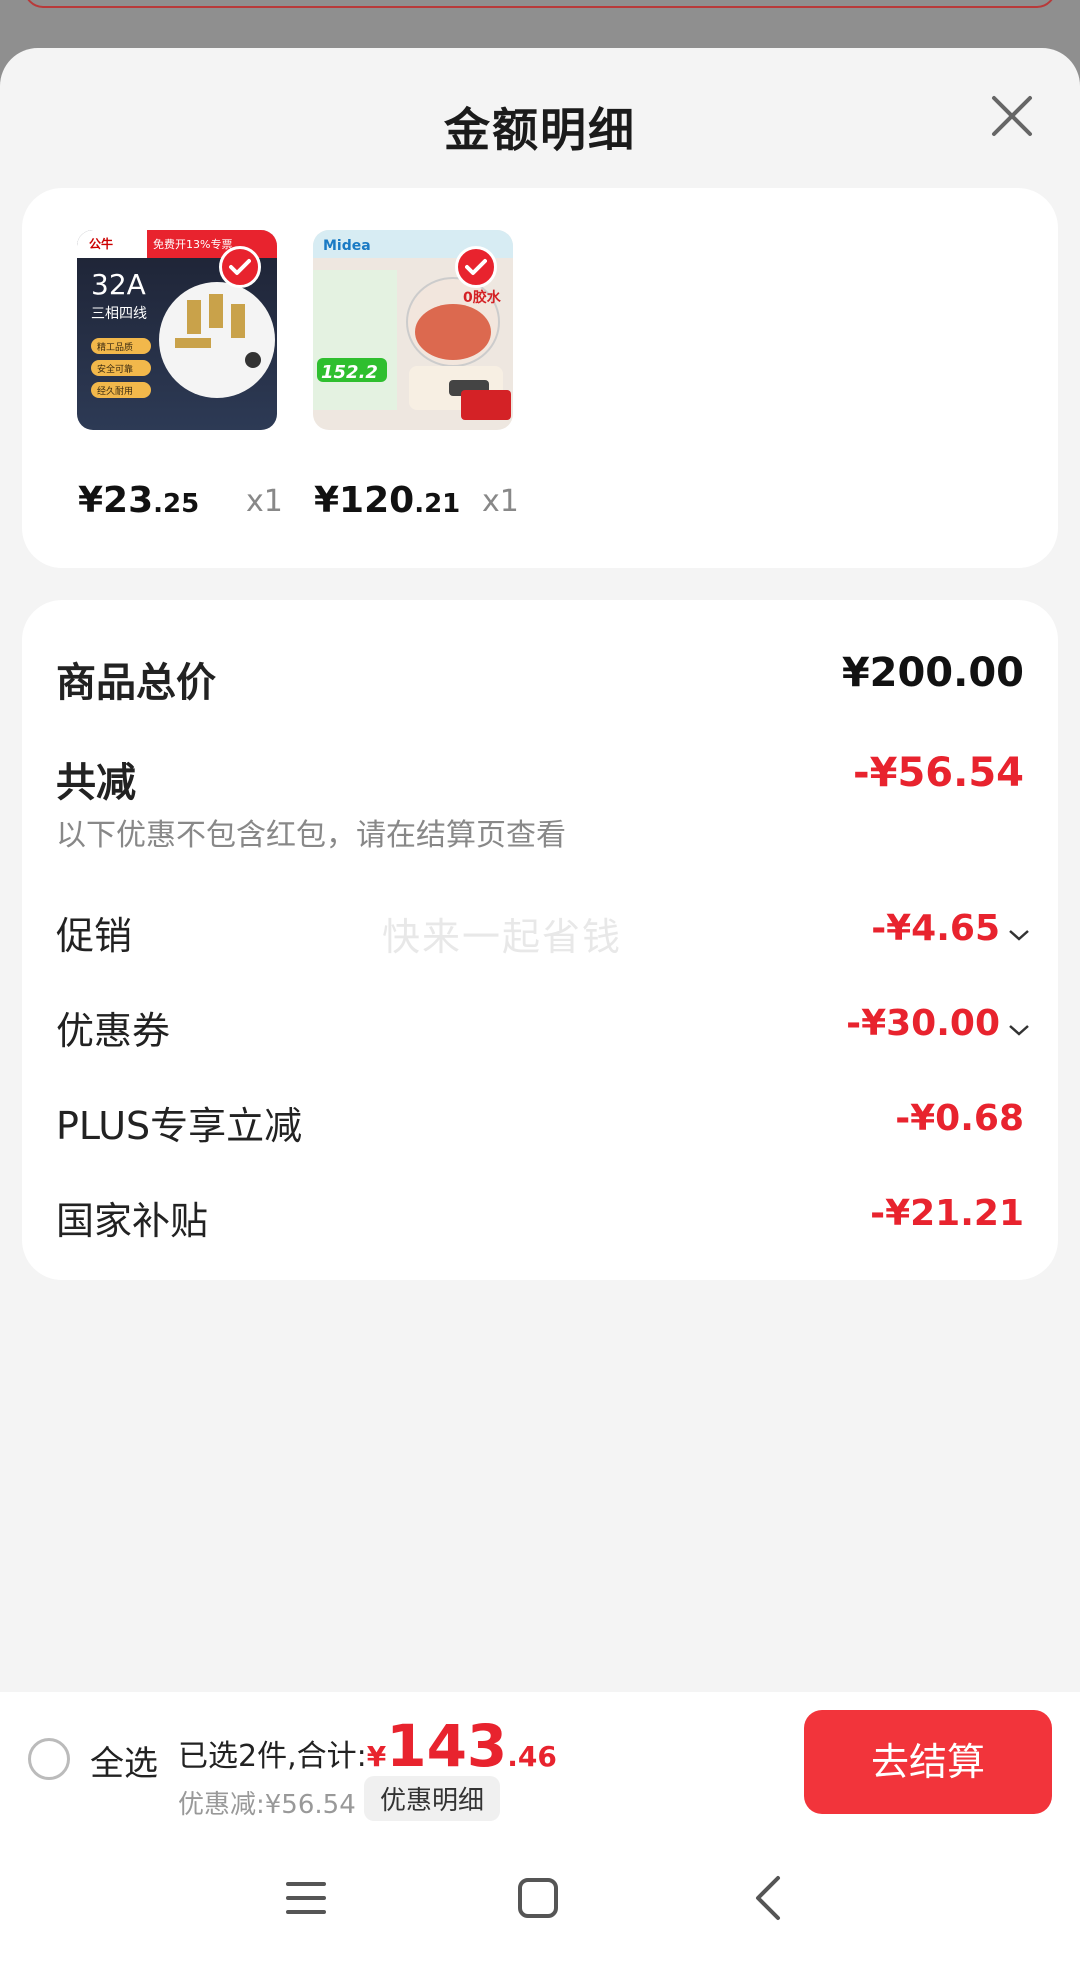 The image size is (1080, 1962). What do you see at coordinates (959, 1118) in the screenshot?
I see `plus-discount-value: -¥0.68` at bounding box center [959, 1118].